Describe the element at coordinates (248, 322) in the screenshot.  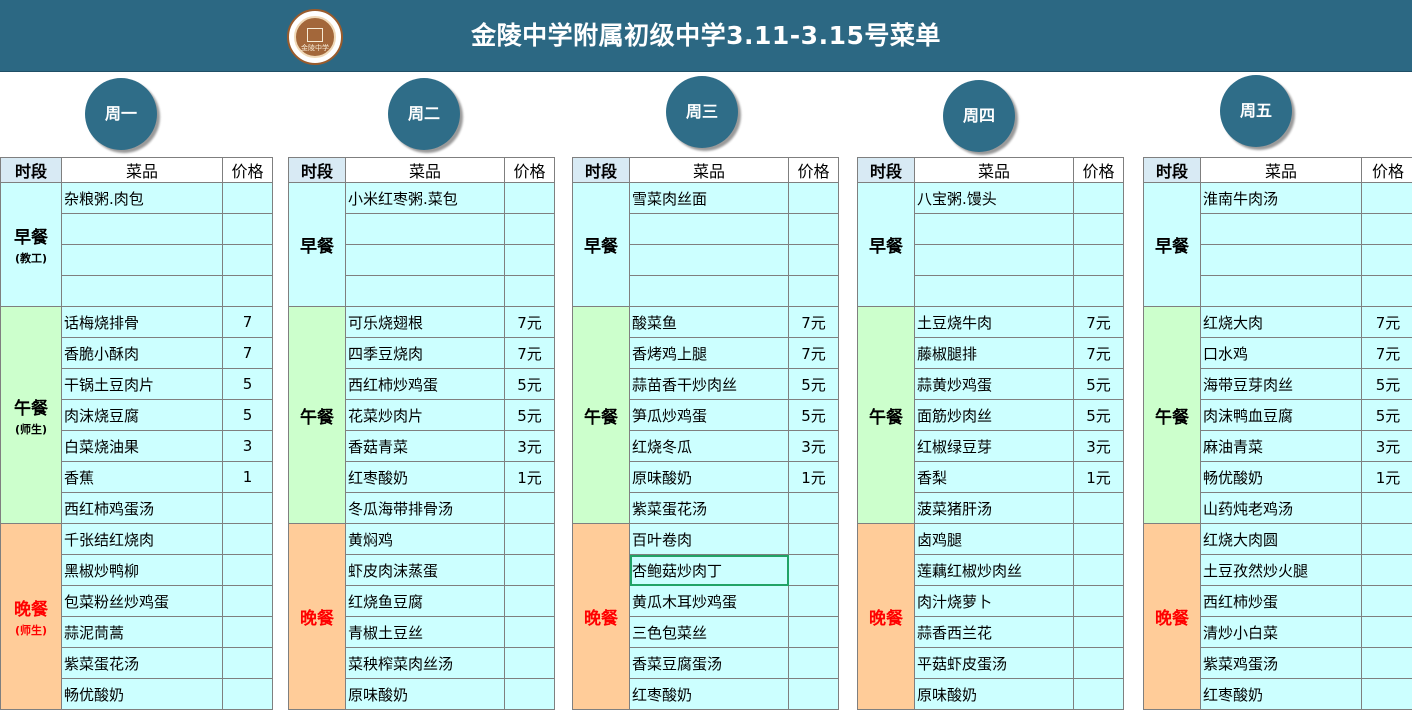
I see `price-cell: 7` at that location.